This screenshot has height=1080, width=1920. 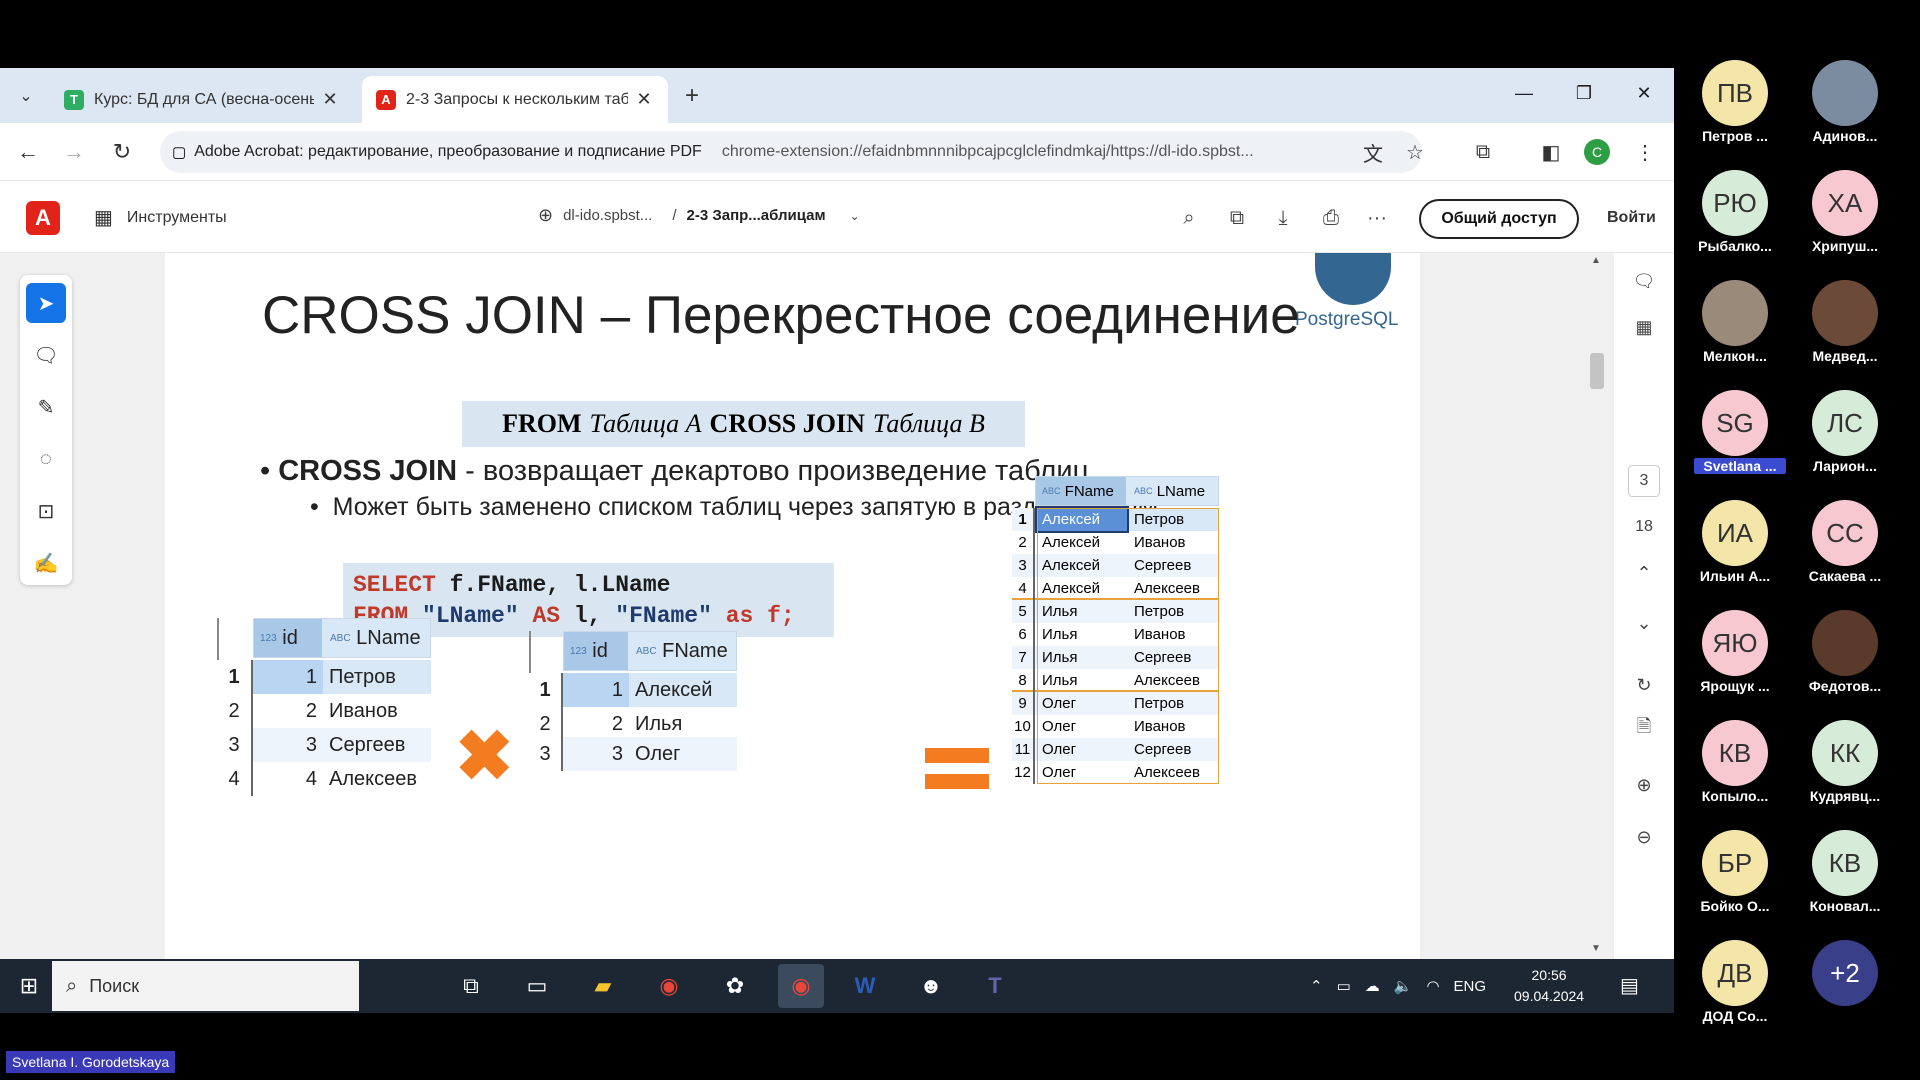 What do you see at coordinates (46, 355) in the screenshot?
I see `comment-icon: 🗨` at bounding box center [46, 355].